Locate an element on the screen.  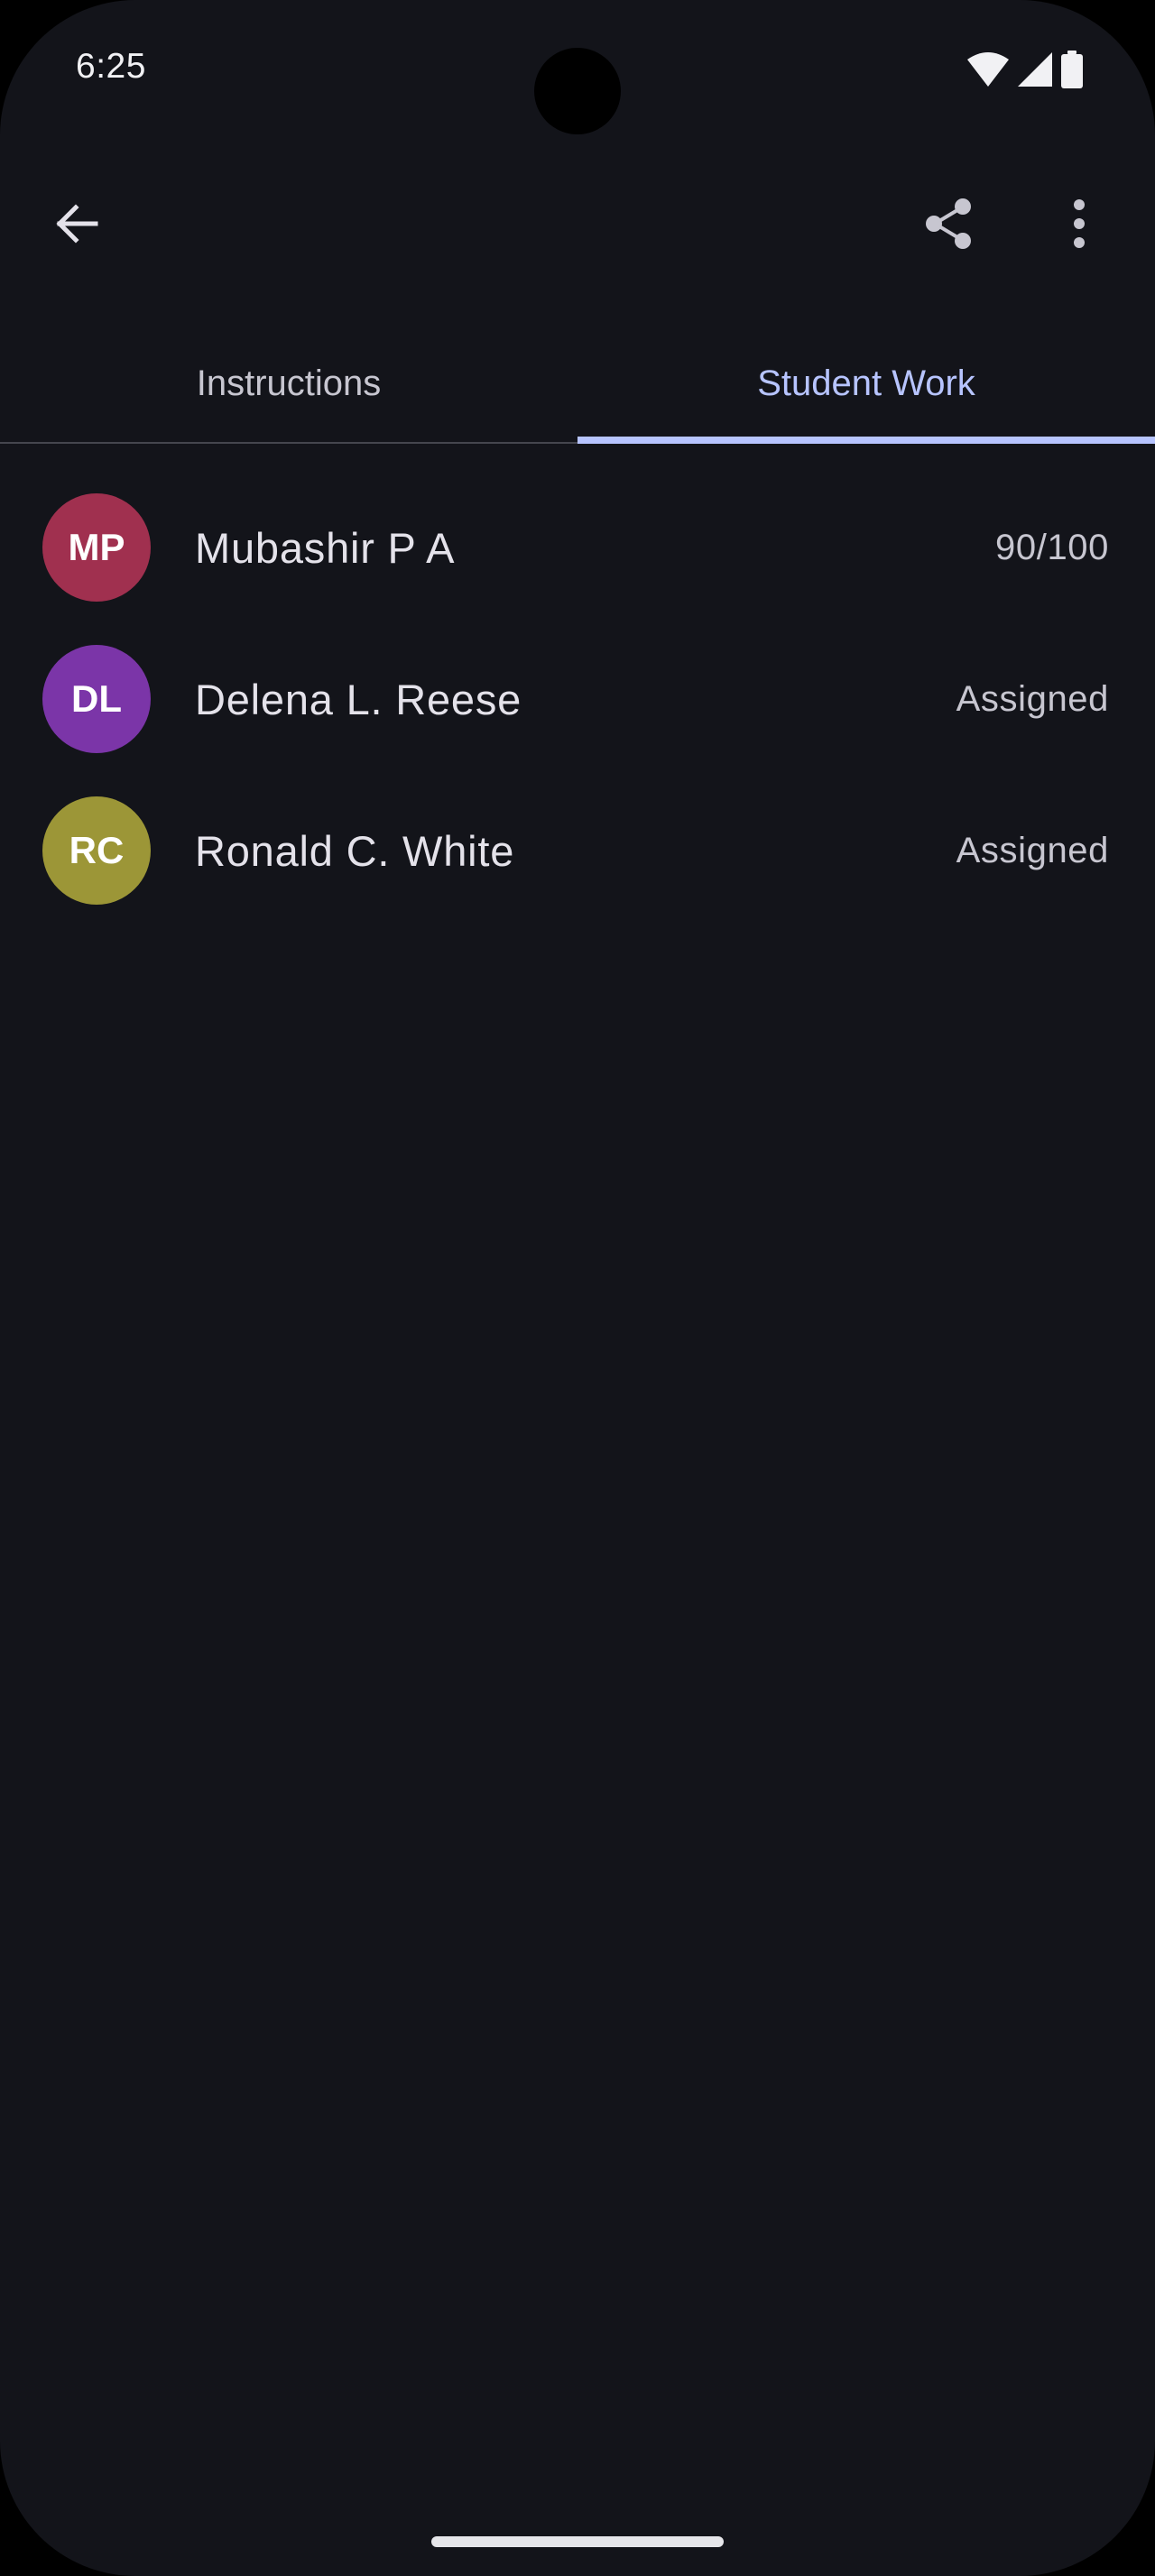
tab-student-work-label: Student Work is located at coordinates (866, 383).